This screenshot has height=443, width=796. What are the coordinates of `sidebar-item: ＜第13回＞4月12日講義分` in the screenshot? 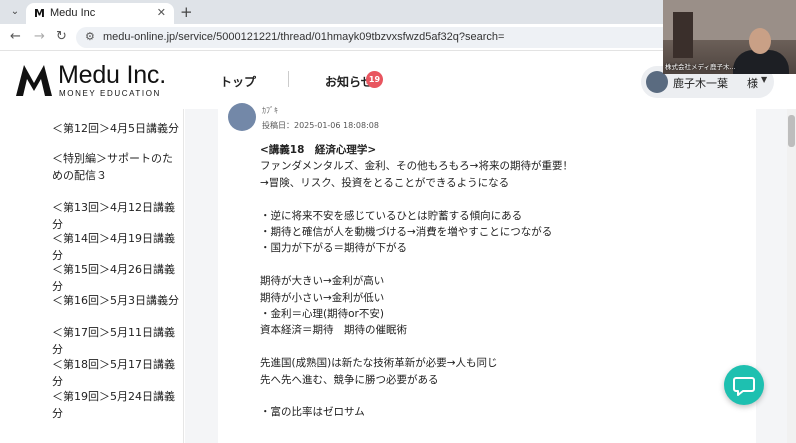 It's located at (117, 216).